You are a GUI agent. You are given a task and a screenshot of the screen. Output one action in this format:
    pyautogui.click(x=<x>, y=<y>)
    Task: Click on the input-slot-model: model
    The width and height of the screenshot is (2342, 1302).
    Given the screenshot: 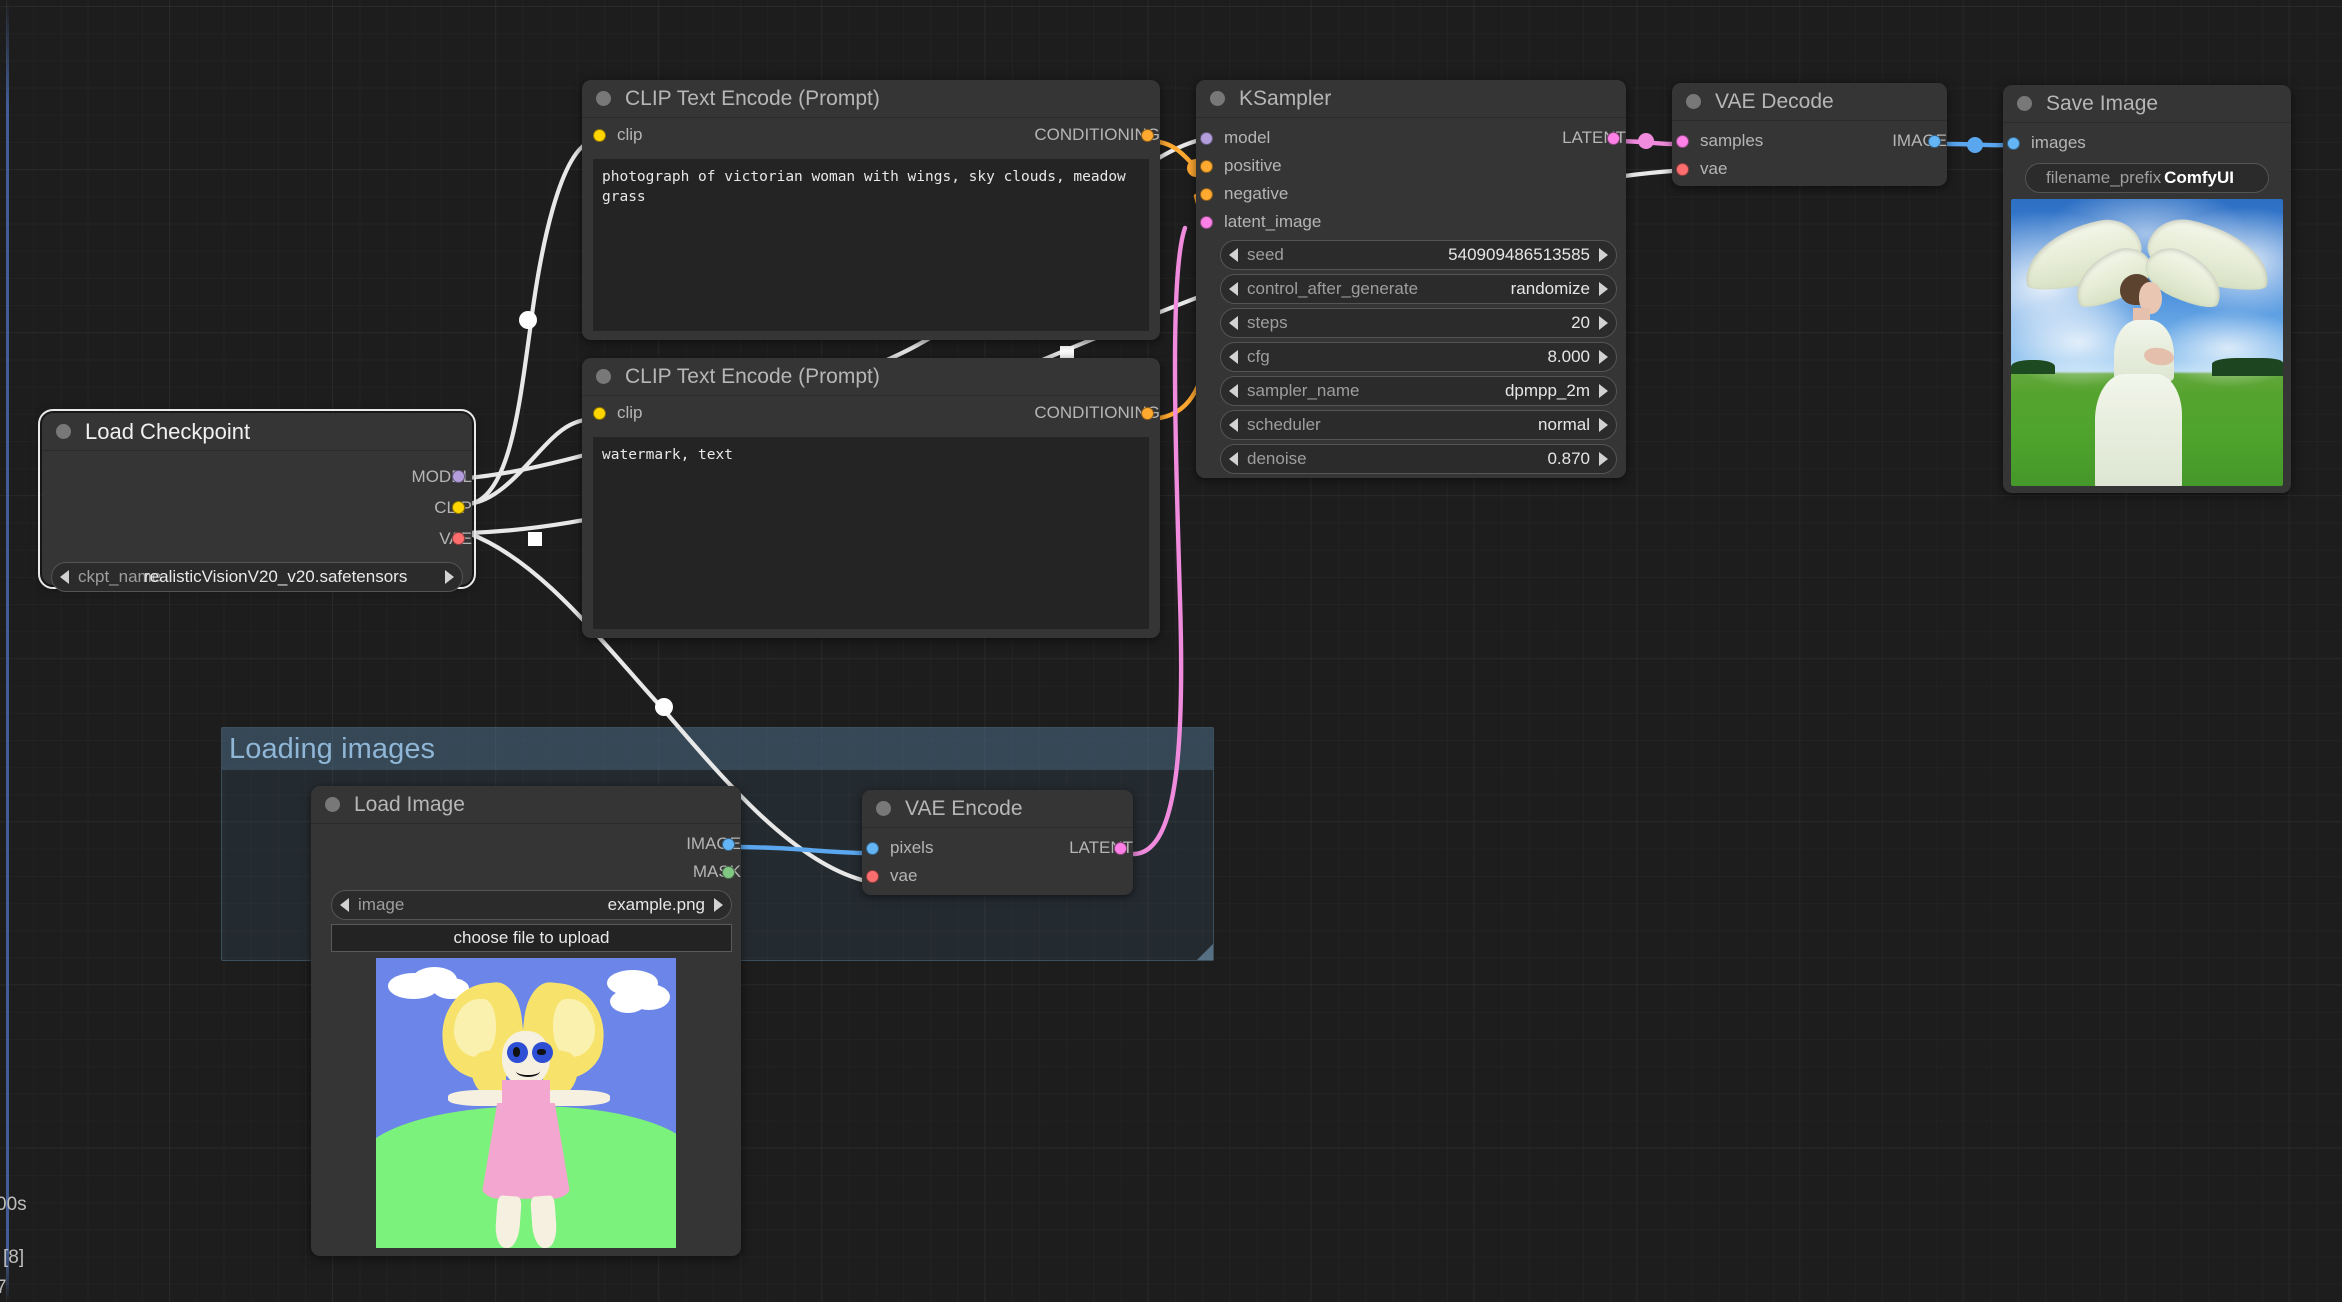 What is the action you would take?
    pyautogui.click(x=1233, y=138)
    